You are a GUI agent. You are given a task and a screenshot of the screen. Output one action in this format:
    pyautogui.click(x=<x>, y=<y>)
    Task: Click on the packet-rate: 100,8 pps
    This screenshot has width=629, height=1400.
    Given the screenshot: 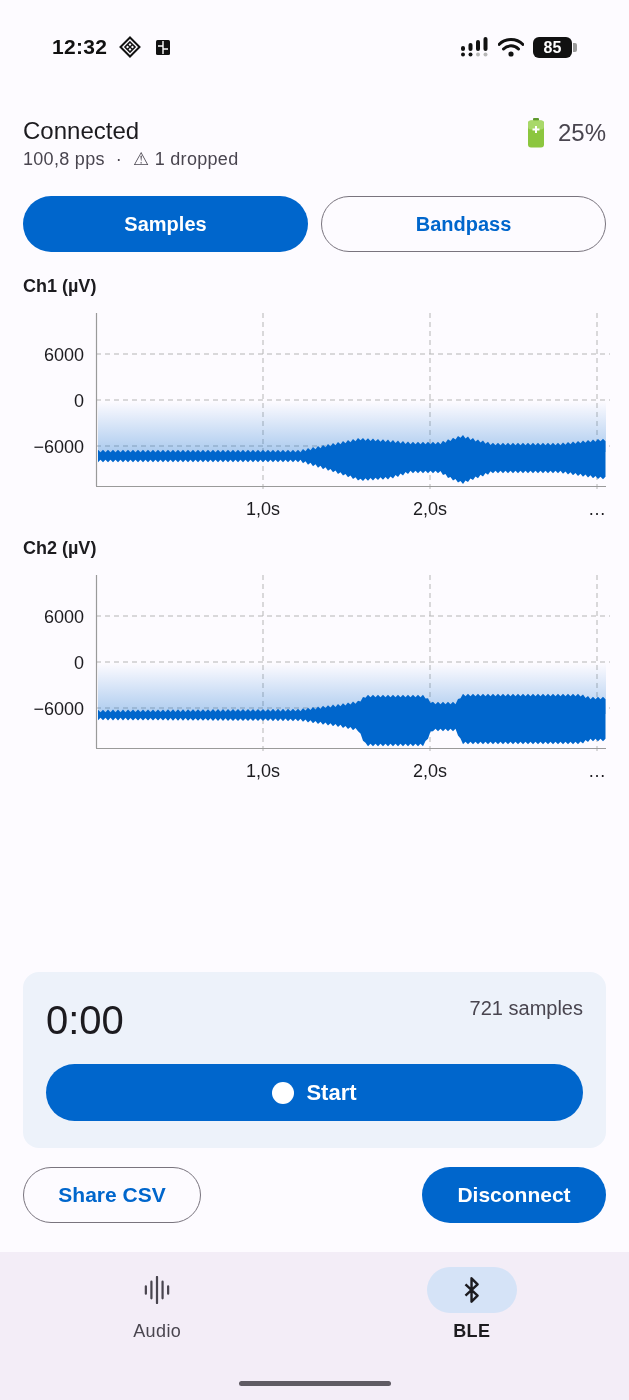 What is the action you would take?
    pyautogui.click(x=64, y=159)
    